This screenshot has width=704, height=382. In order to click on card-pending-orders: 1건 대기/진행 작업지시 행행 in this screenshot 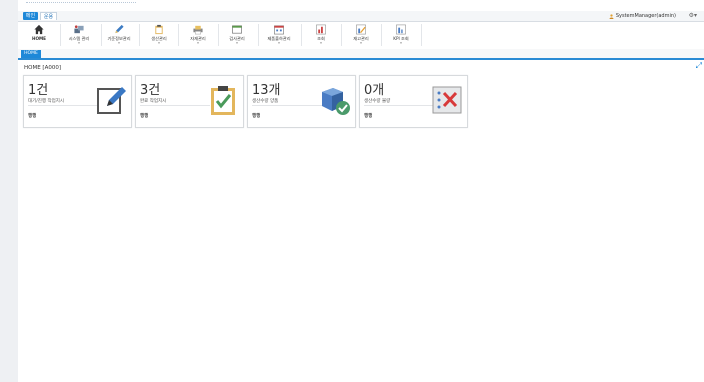, I will do `click(77, 101)`.